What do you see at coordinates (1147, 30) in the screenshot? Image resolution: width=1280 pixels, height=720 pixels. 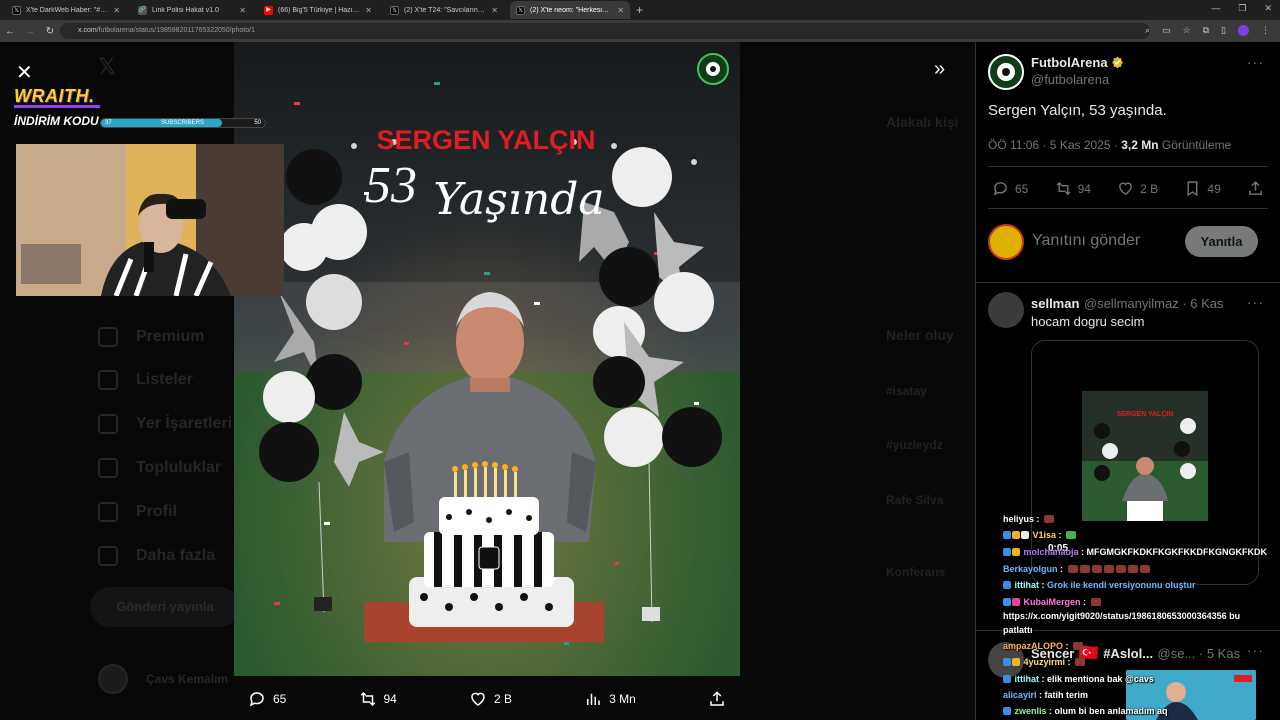 I see `zoom-icon: ⌕` at bounding box center [1147, 30].